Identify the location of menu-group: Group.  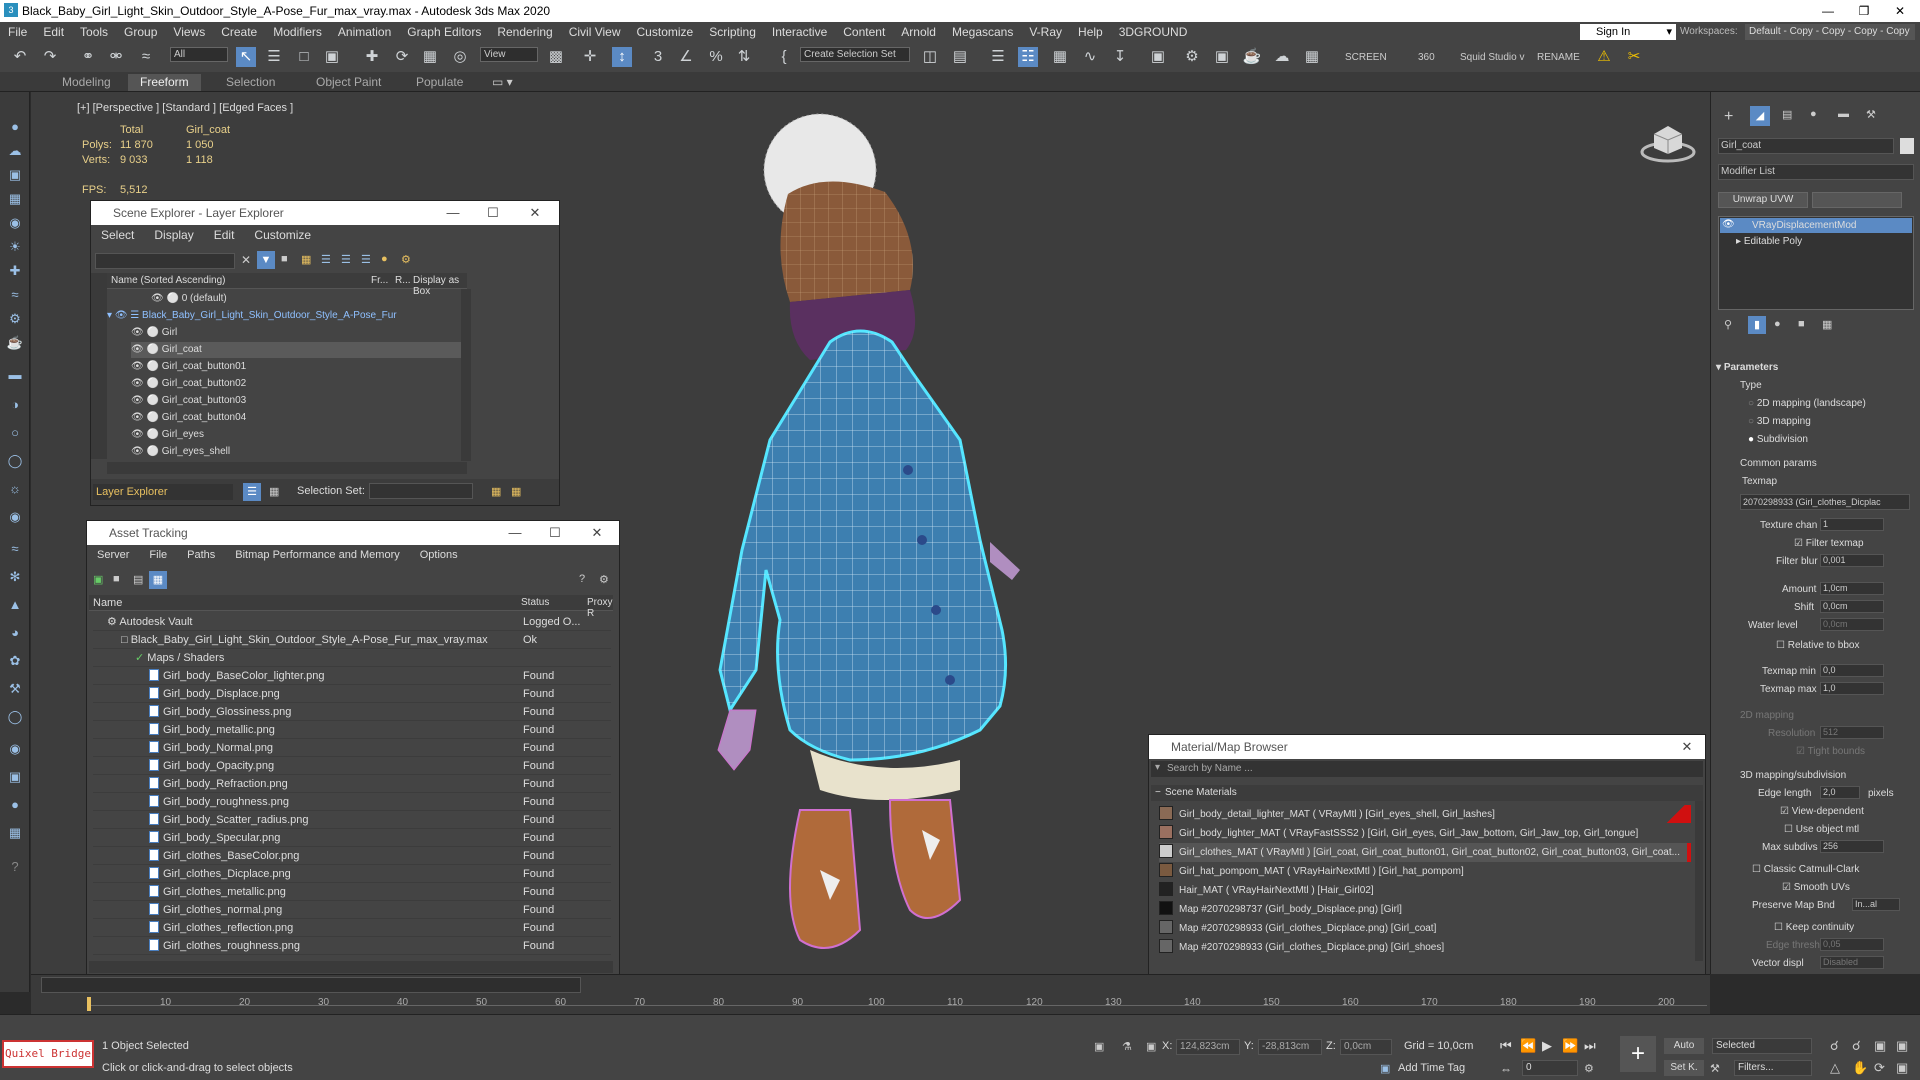
(140, 32).